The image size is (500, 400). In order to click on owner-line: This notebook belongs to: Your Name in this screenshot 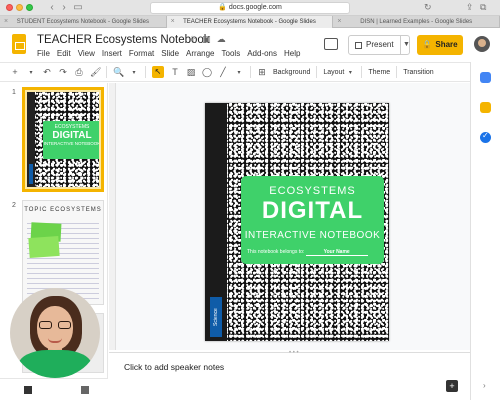, I will do `click(312, 252)`.